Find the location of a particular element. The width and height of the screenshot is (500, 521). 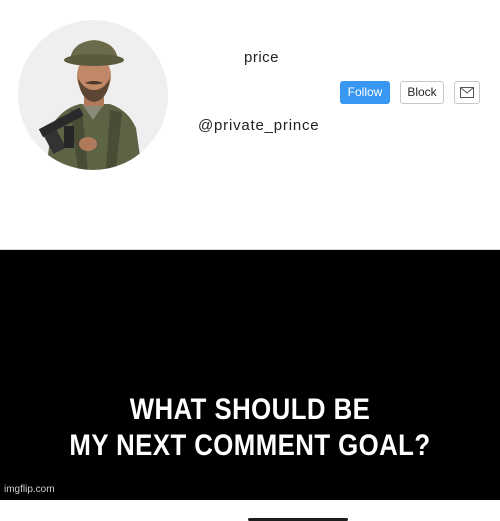

avatar is located at coordinates (93, 95).